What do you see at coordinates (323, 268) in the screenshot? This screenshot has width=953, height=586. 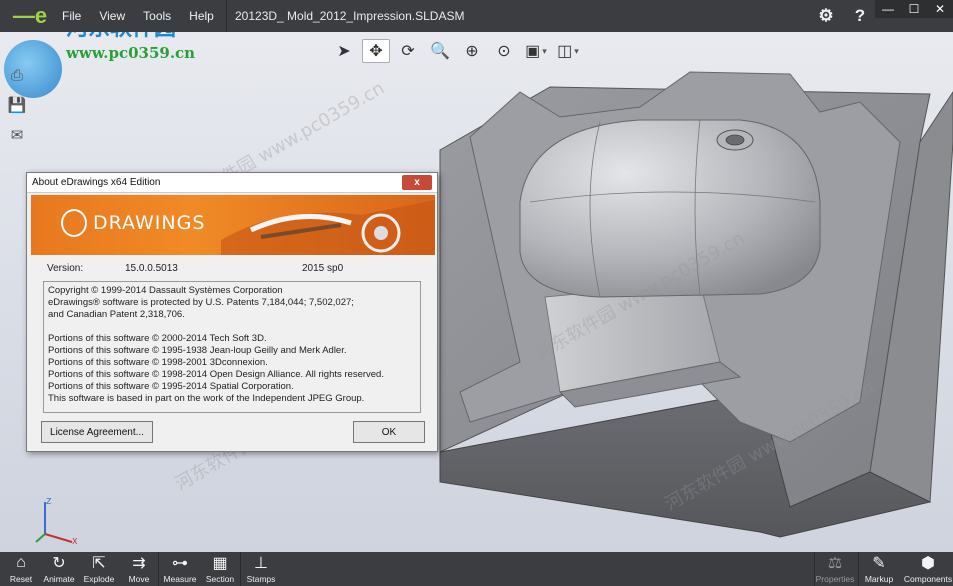 I see `service-pack: 2015 sp0` at bounding box center [323, 268].